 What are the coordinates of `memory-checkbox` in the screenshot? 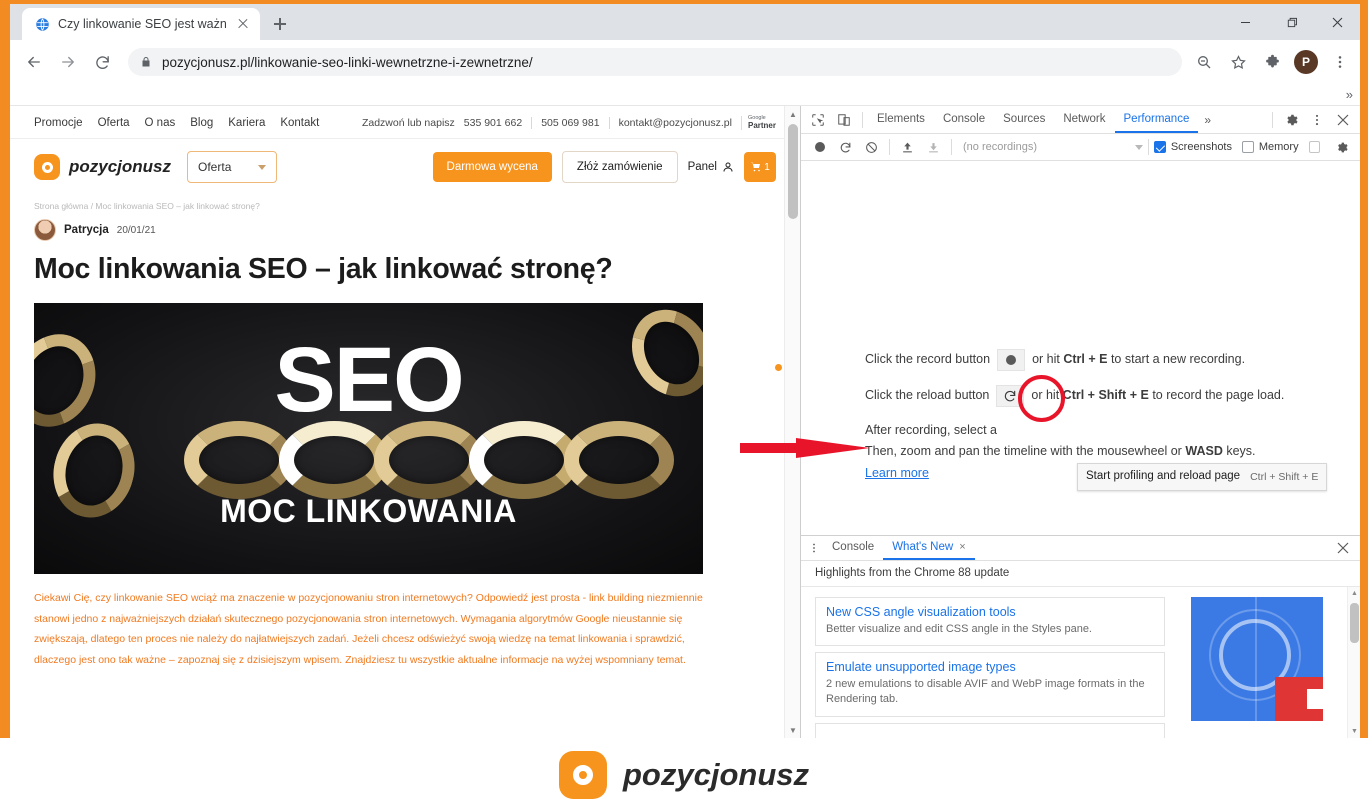 It's located at (1248, 147).